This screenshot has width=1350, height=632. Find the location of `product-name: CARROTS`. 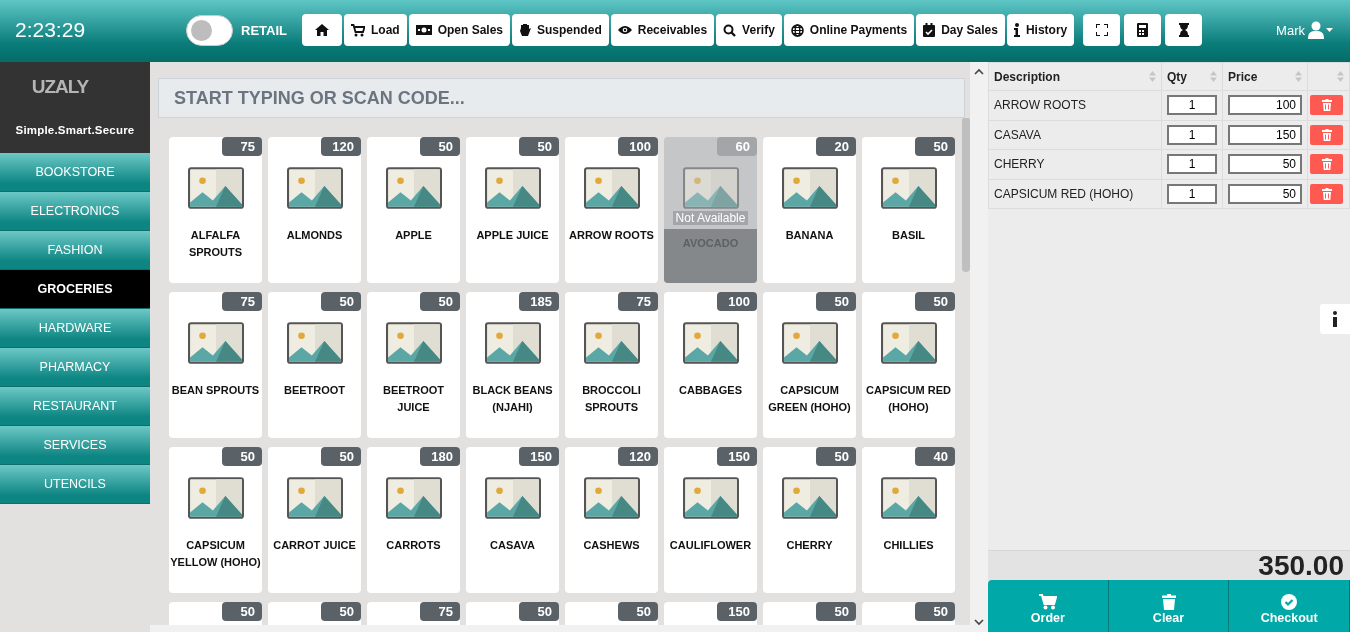

product-name: CARROTS is located at coordinates (413, 545).